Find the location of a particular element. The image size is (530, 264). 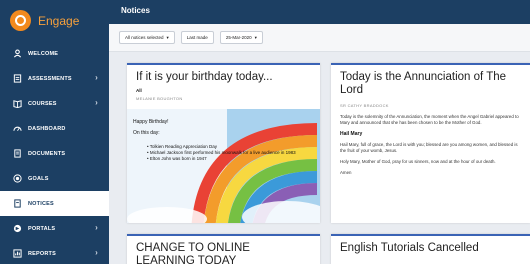

report-icon is located at coordinates (17, 254).